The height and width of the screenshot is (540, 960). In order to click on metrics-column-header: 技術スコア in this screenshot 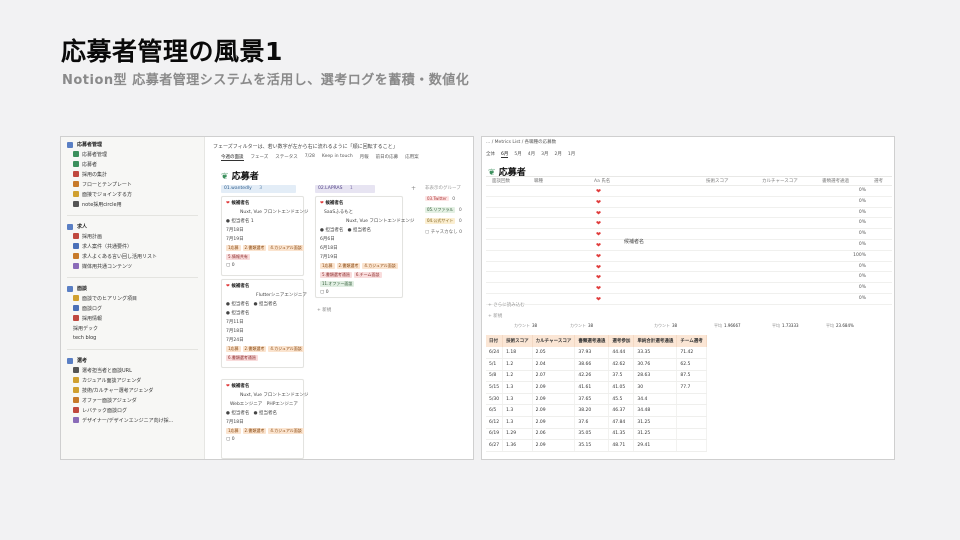, I will do `click(517, 341)`.